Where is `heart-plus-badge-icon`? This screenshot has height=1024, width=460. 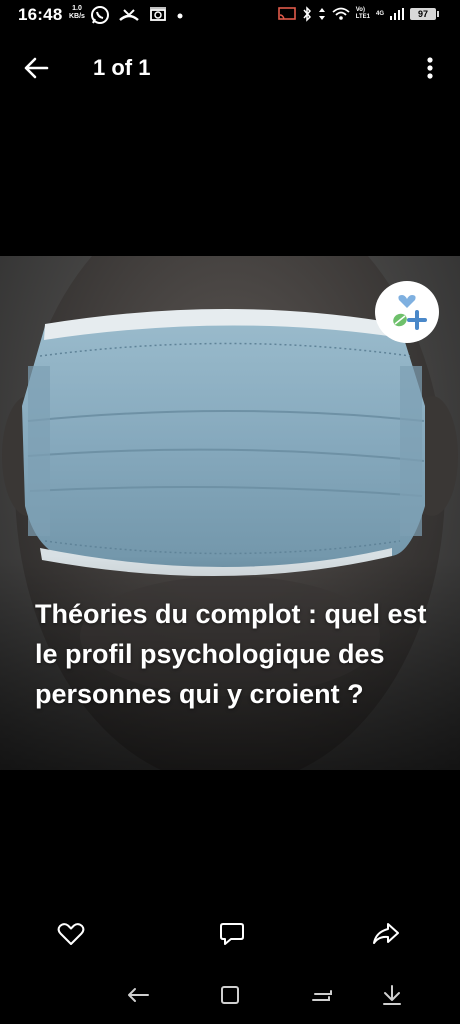 heart-plus-badge-icon is located at coordinates (410, 312).